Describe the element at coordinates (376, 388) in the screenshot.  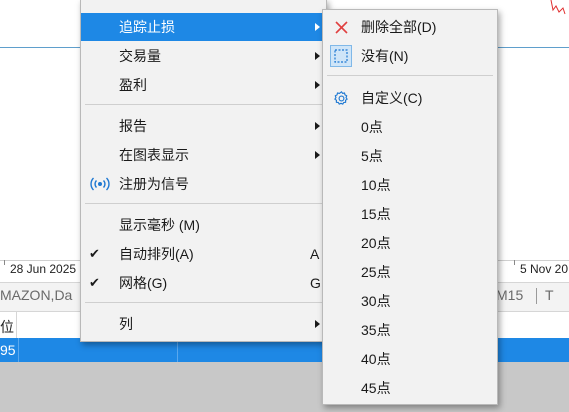
I see `menu-item-label: 45点` at that location.